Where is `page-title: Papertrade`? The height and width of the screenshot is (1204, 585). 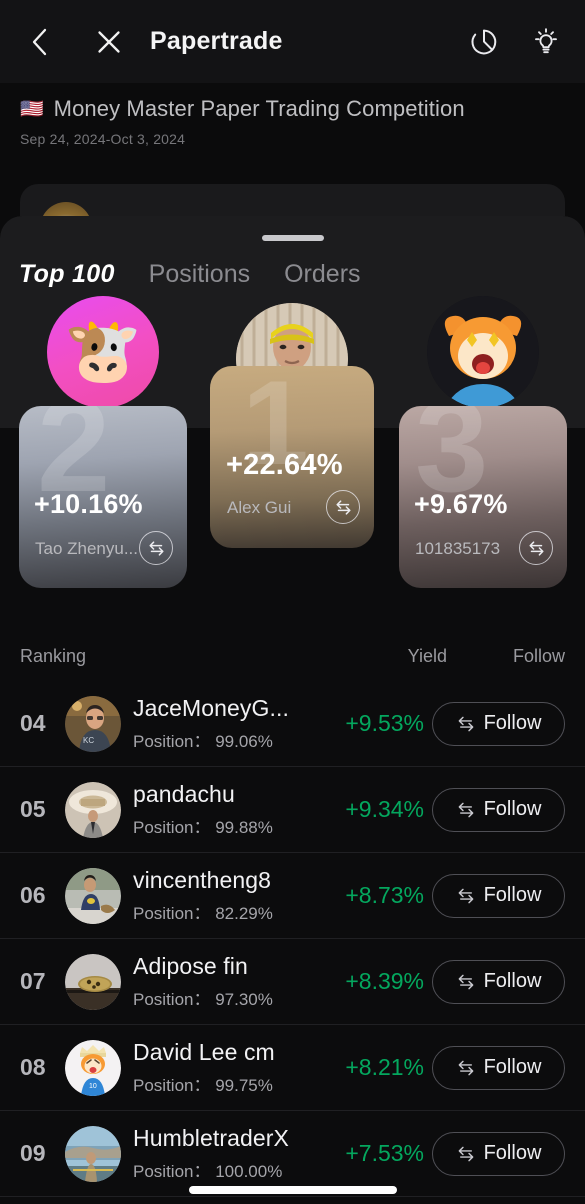 page-title: Papertrade is located at coordinates (216, 41).